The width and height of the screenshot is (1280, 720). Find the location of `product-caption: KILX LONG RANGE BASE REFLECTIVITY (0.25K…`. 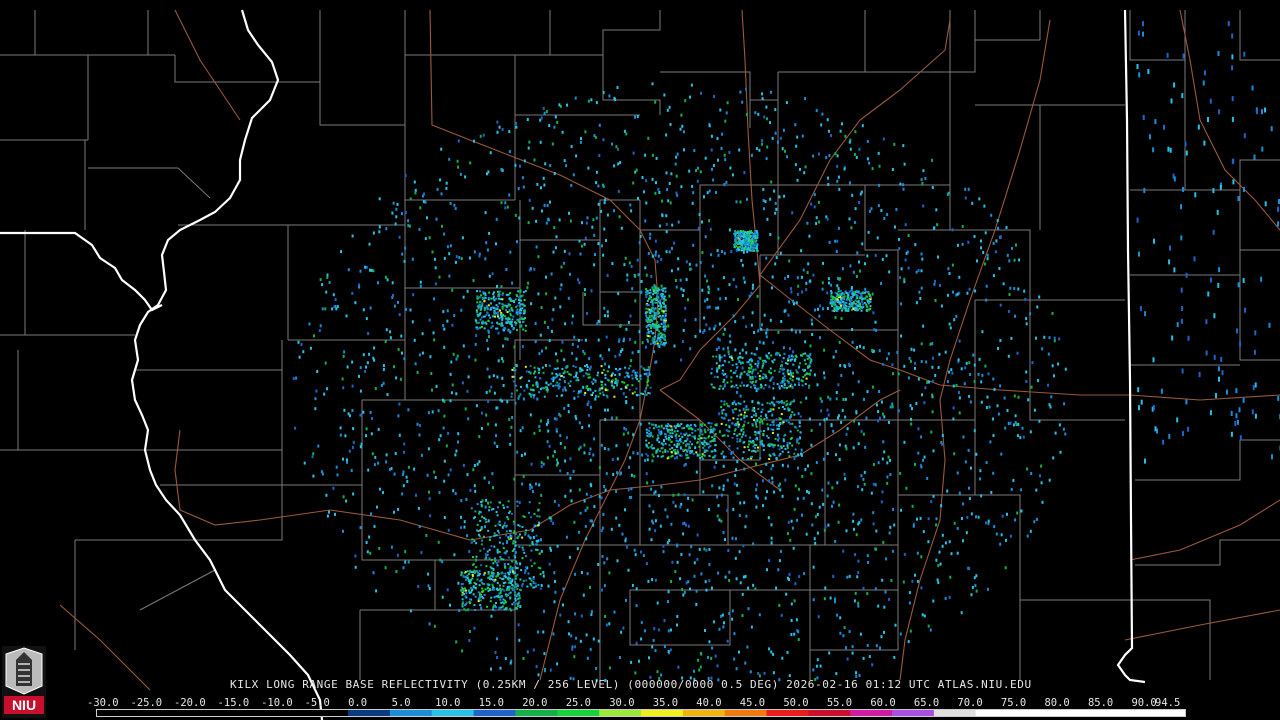

product-caption: KILX LONG RANGE BASE REFLECTIVITY (0.25K… is located at coordinates (631, 684).